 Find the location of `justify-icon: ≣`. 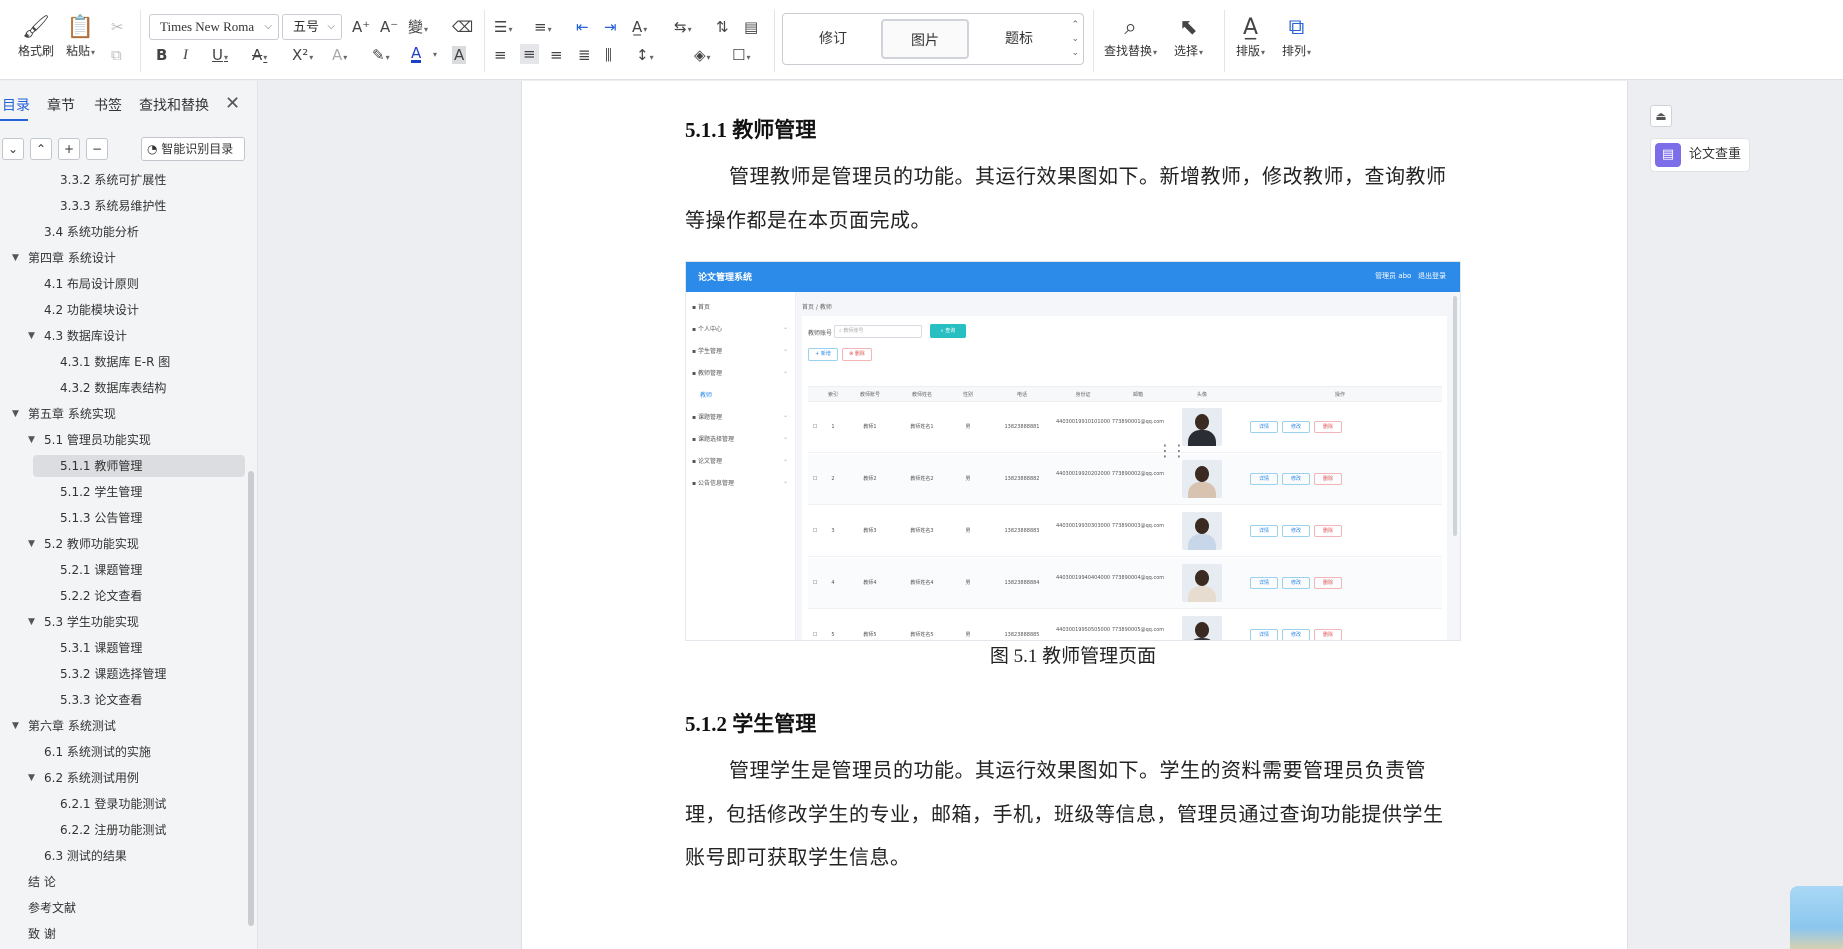

justify-icon: ≣ is located at coordinates (584, 55).